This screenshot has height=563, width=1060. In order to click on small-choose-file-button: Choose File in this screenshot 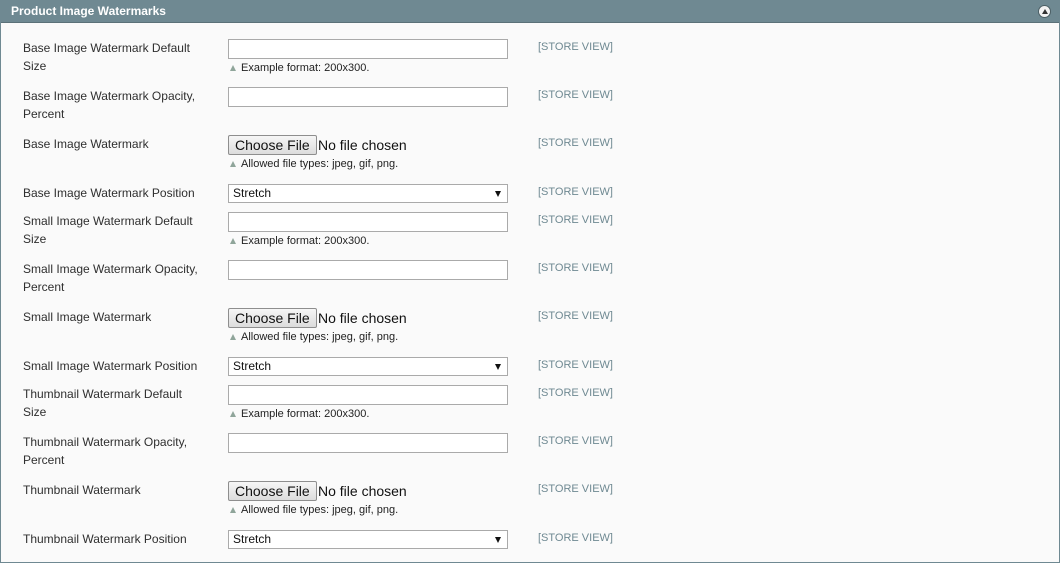, I will do `click(272, 318)`.